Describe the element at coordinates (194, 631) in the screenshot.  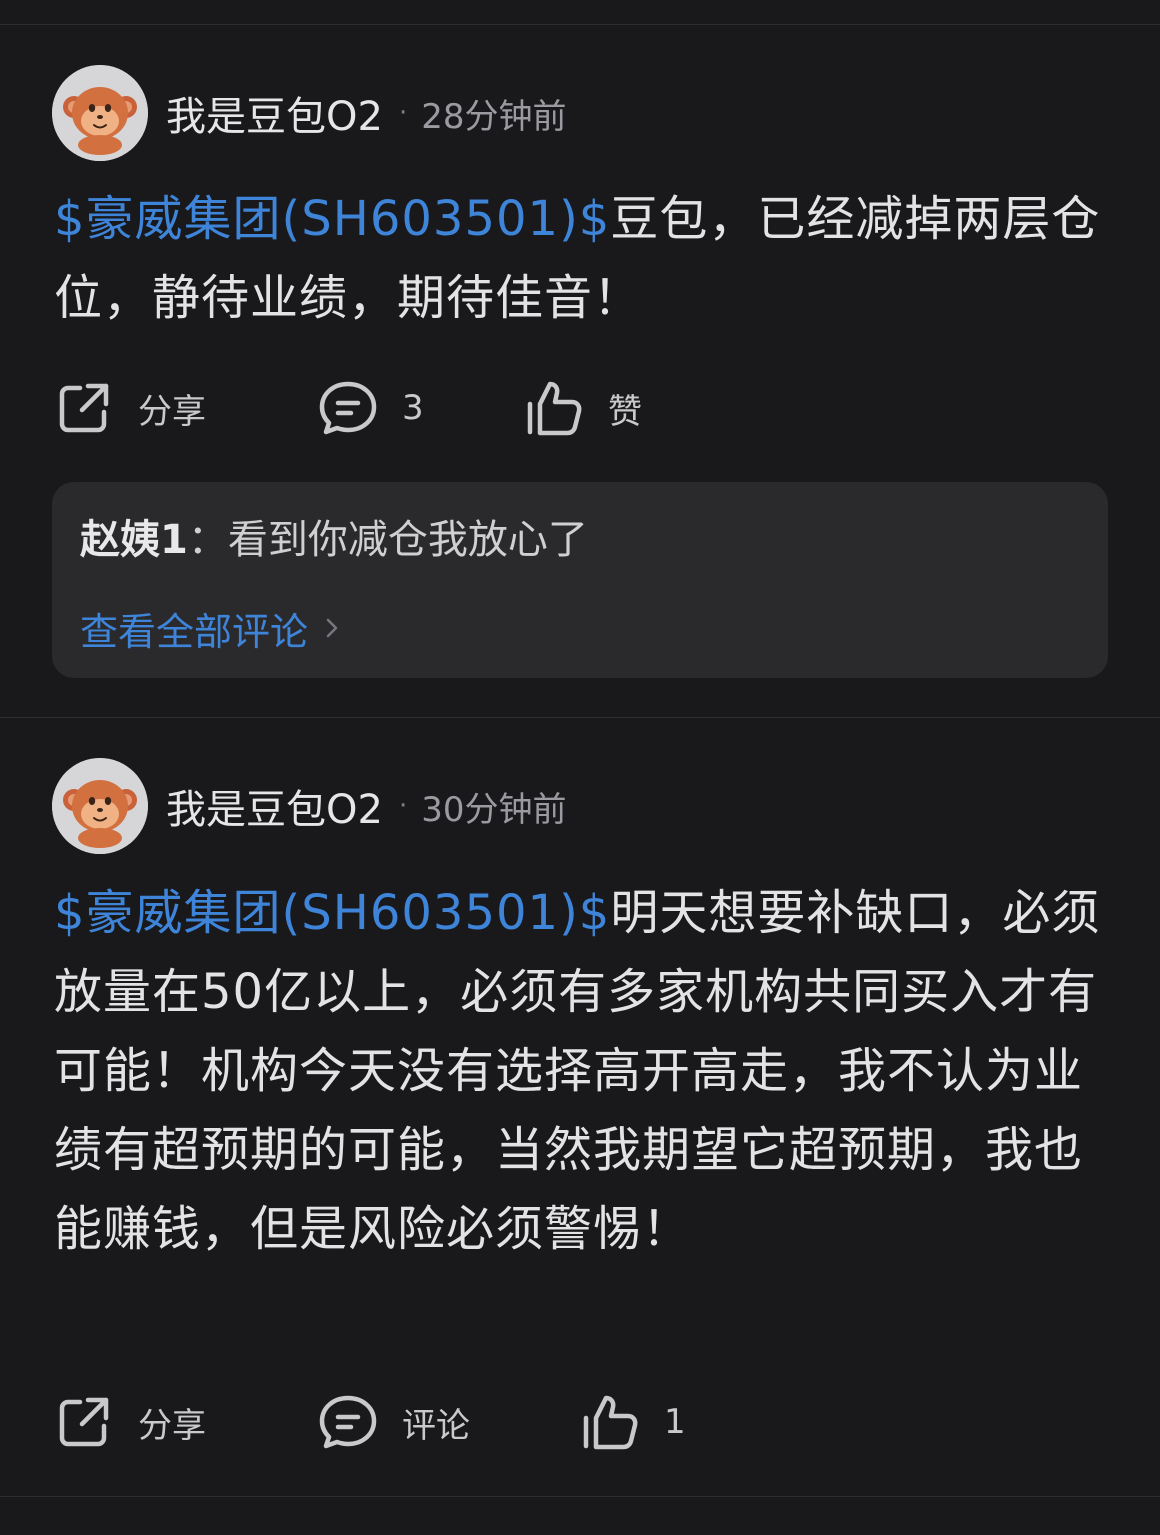
I see `view-all-comments-label: 查看全部评论` at that location.